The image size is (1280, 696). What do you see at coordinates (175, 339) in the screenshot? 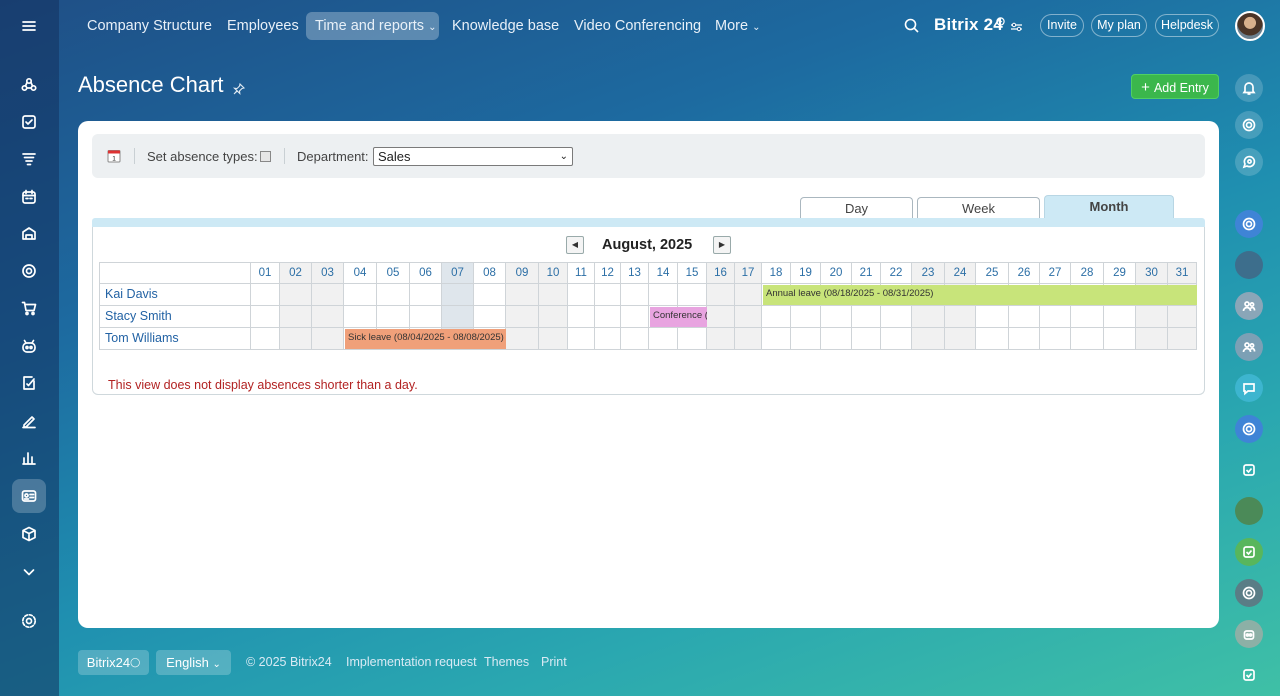
I see `employee-name: Tom Williams` at bounding box center [175, 339].